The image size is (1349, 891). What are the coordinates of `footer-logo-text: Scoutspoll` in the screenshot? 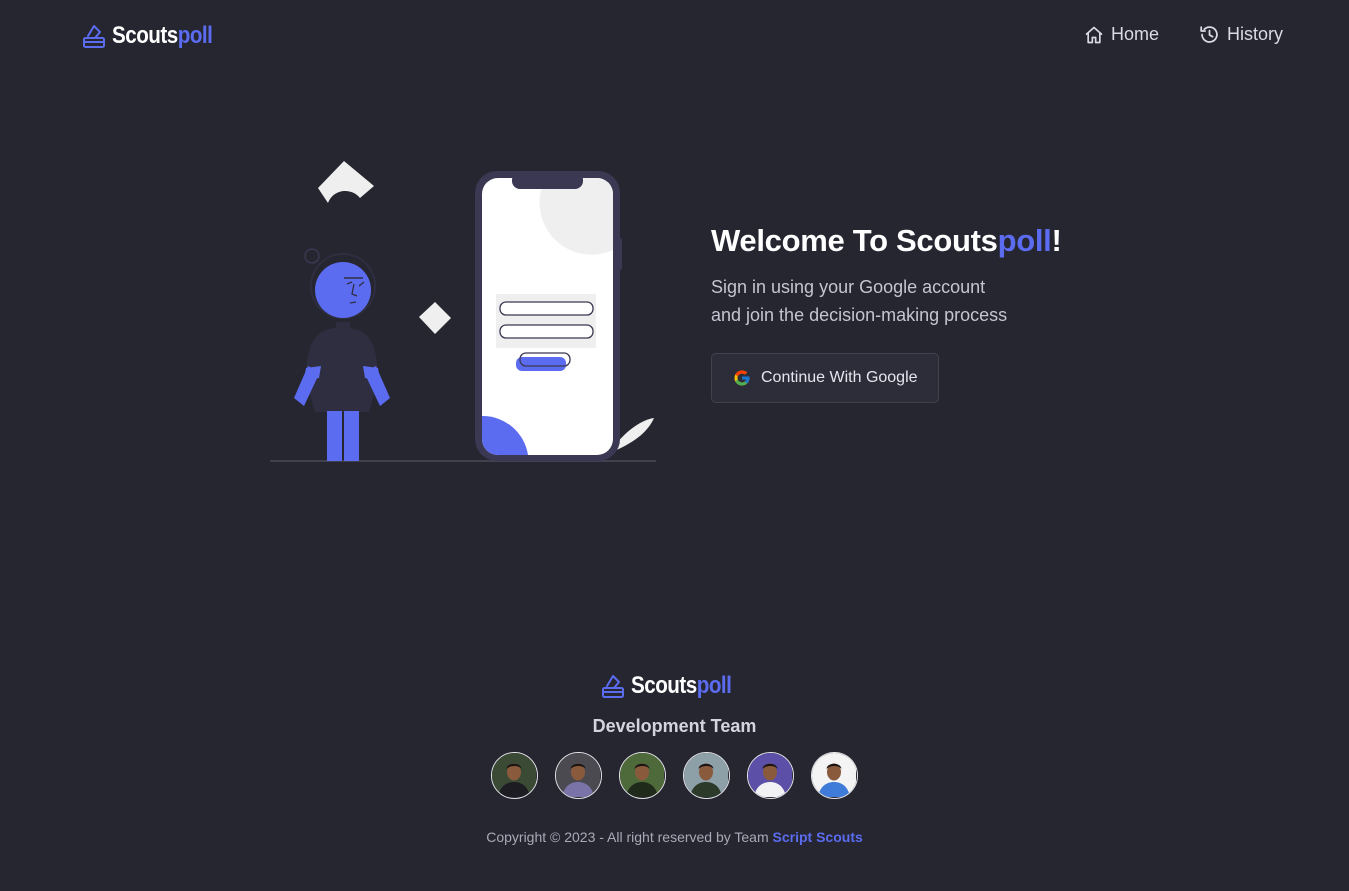 It's located at (681, 686).